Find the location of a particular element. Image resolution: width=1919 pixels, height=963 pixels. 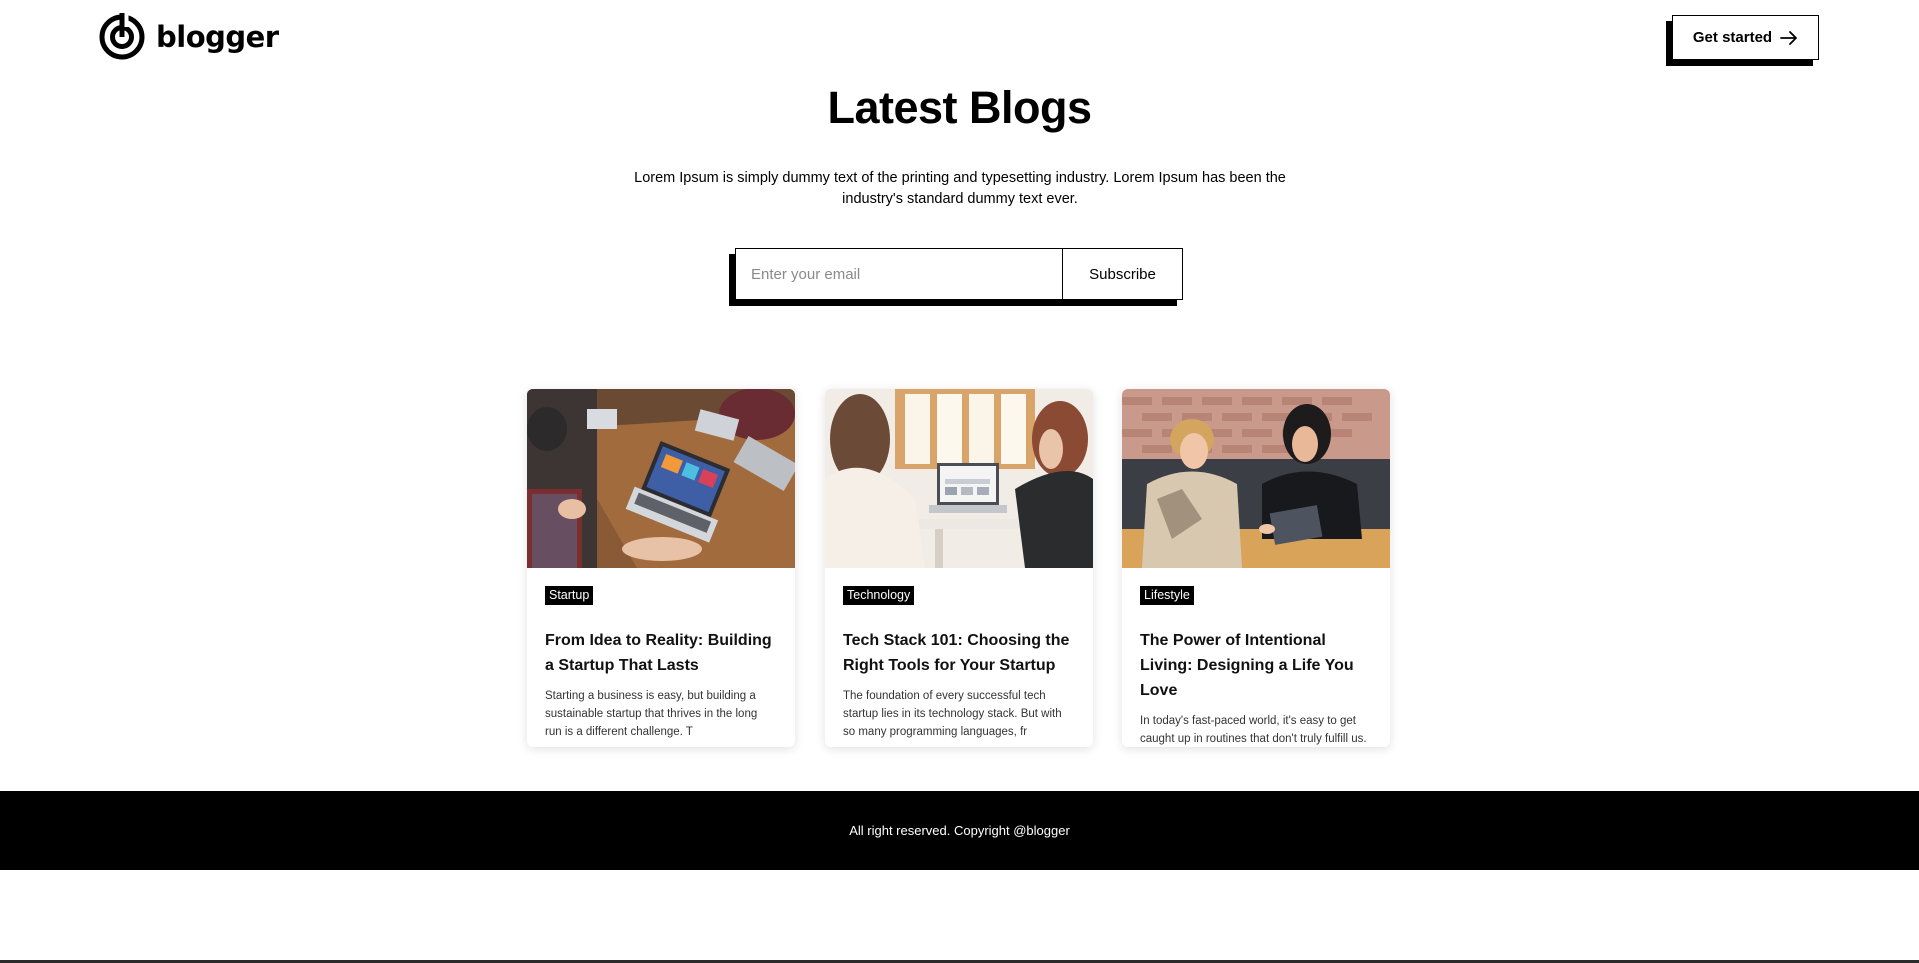

brand-logo: blogger is located at coordinates (188, 37).